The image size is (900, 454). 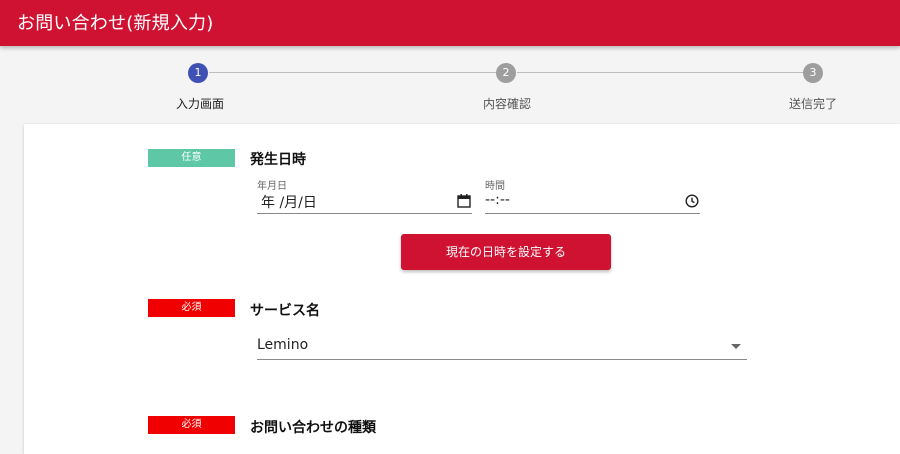 What do you see at coordinates (813, 73) in the screenshot?
I see `step-3-indicator: 3` at bounding box center [813, 73].